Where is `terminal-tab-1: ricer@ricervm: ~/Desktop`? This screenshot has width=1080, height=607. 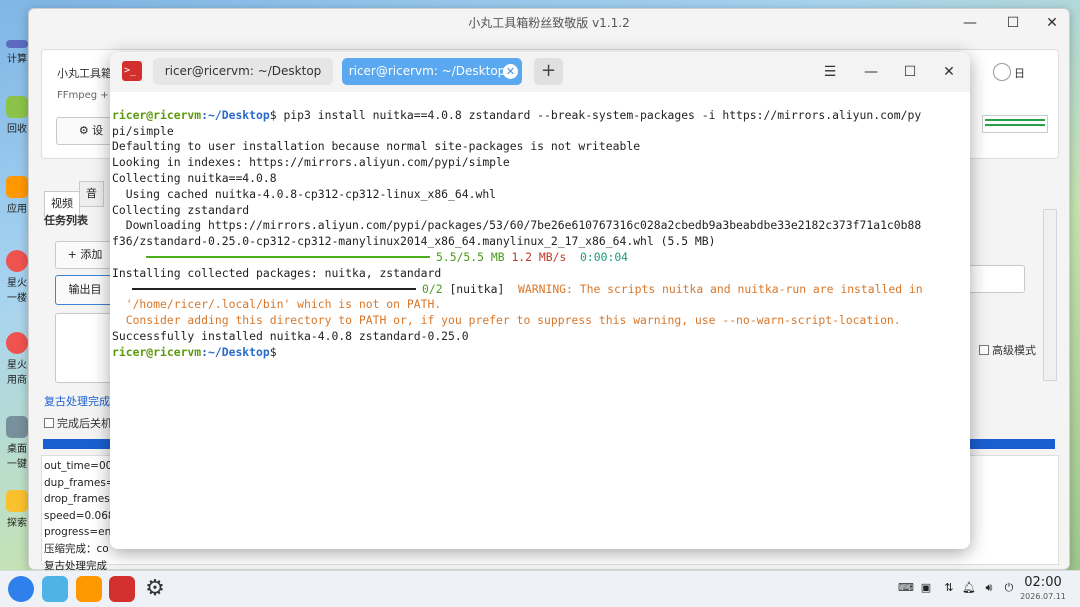 terminal-tab-1: ricer@ricervm: ~/Desktop is located at coordinates (243, 71).